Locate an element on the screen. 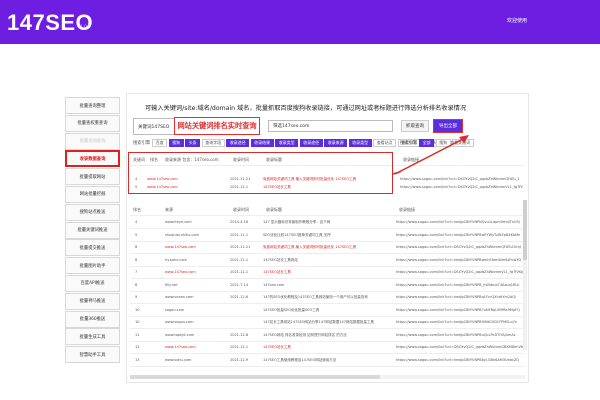  sidebar-item-batch-organize: 批量查询整理 is located at coordinates (92, 105).